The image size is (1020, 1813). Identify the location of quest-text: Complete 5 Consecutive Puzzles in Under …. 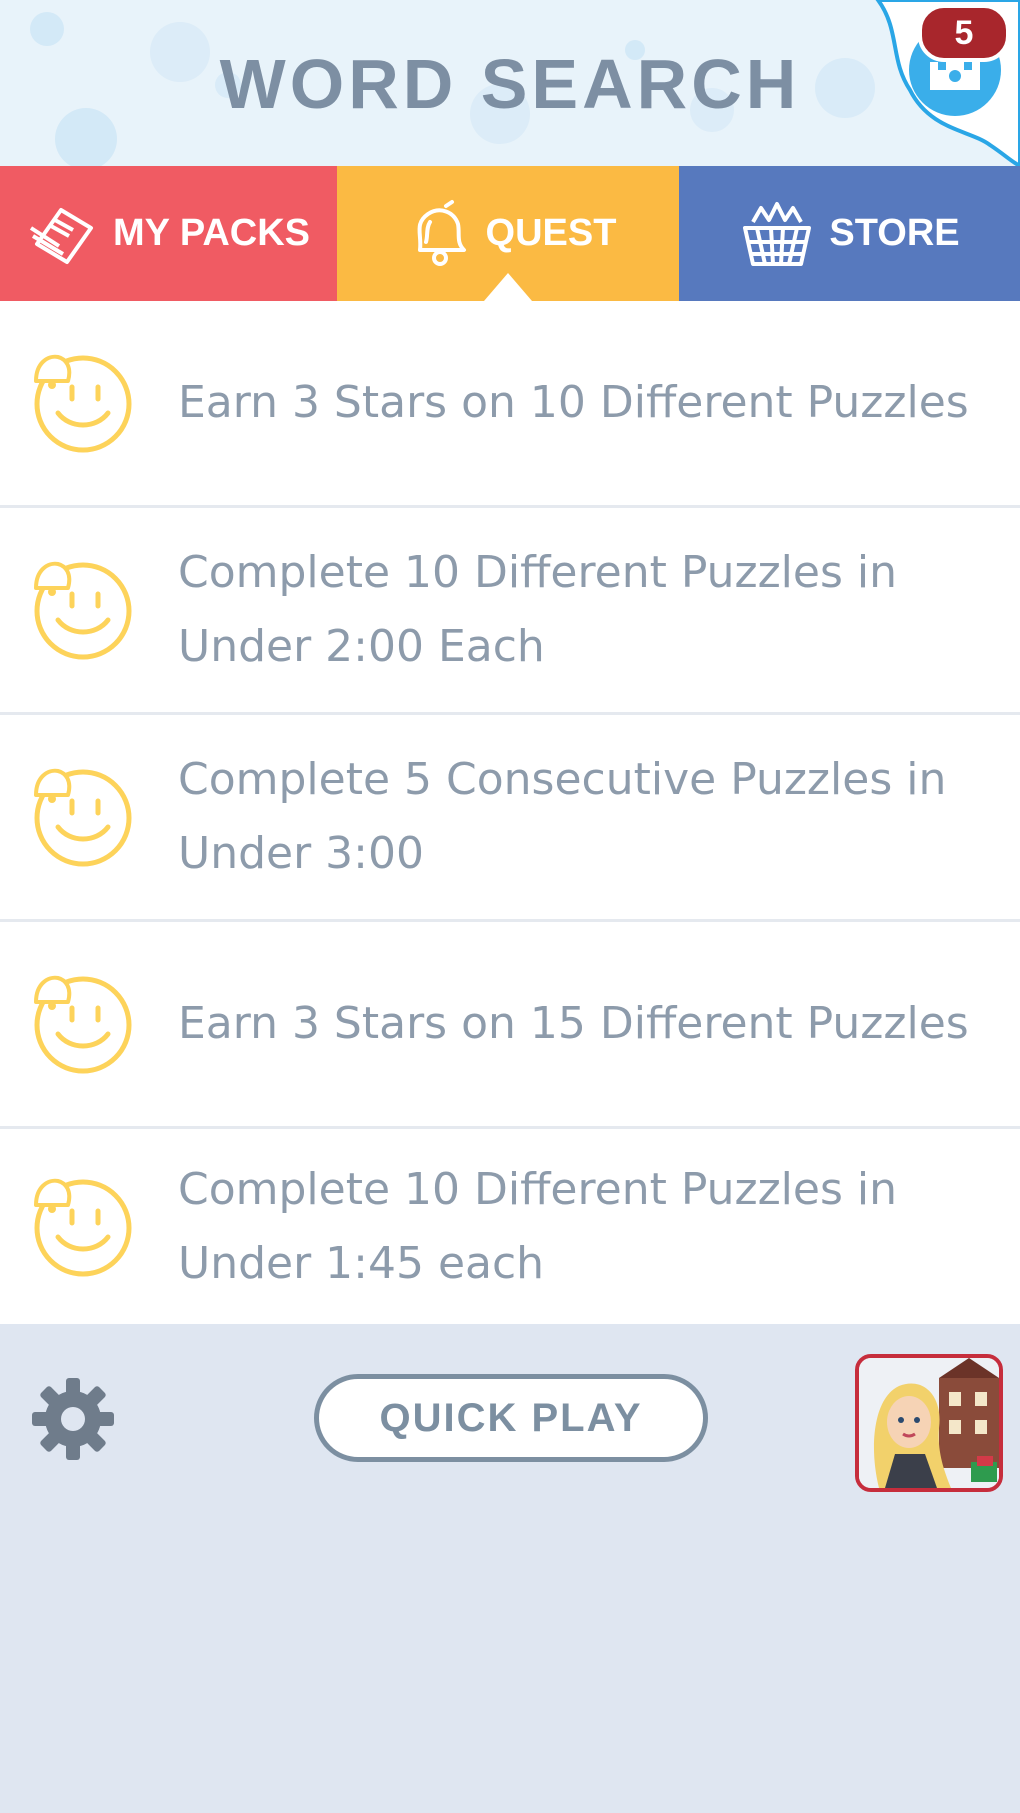
(562, 816).